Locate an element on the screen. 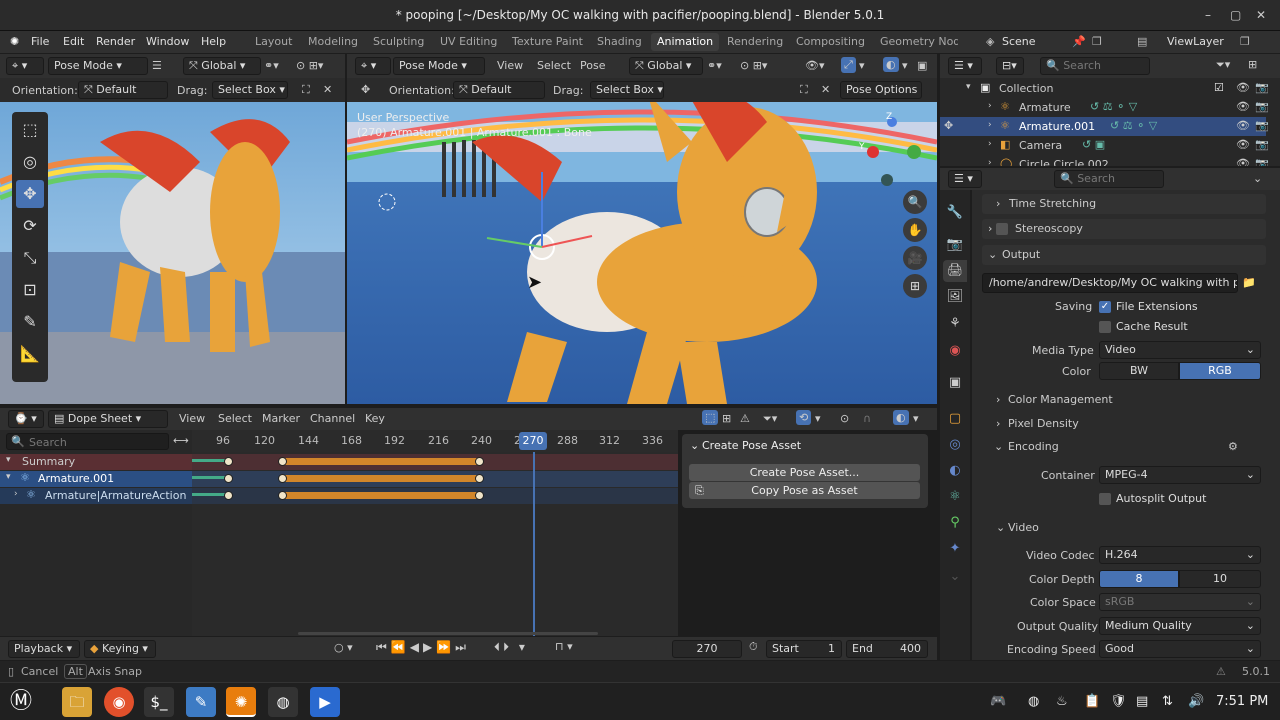 Image resolution: width=1280 pixels, height=720 pixels. scene-tab-icon: ⚘ is located at coordinates (955, 324).